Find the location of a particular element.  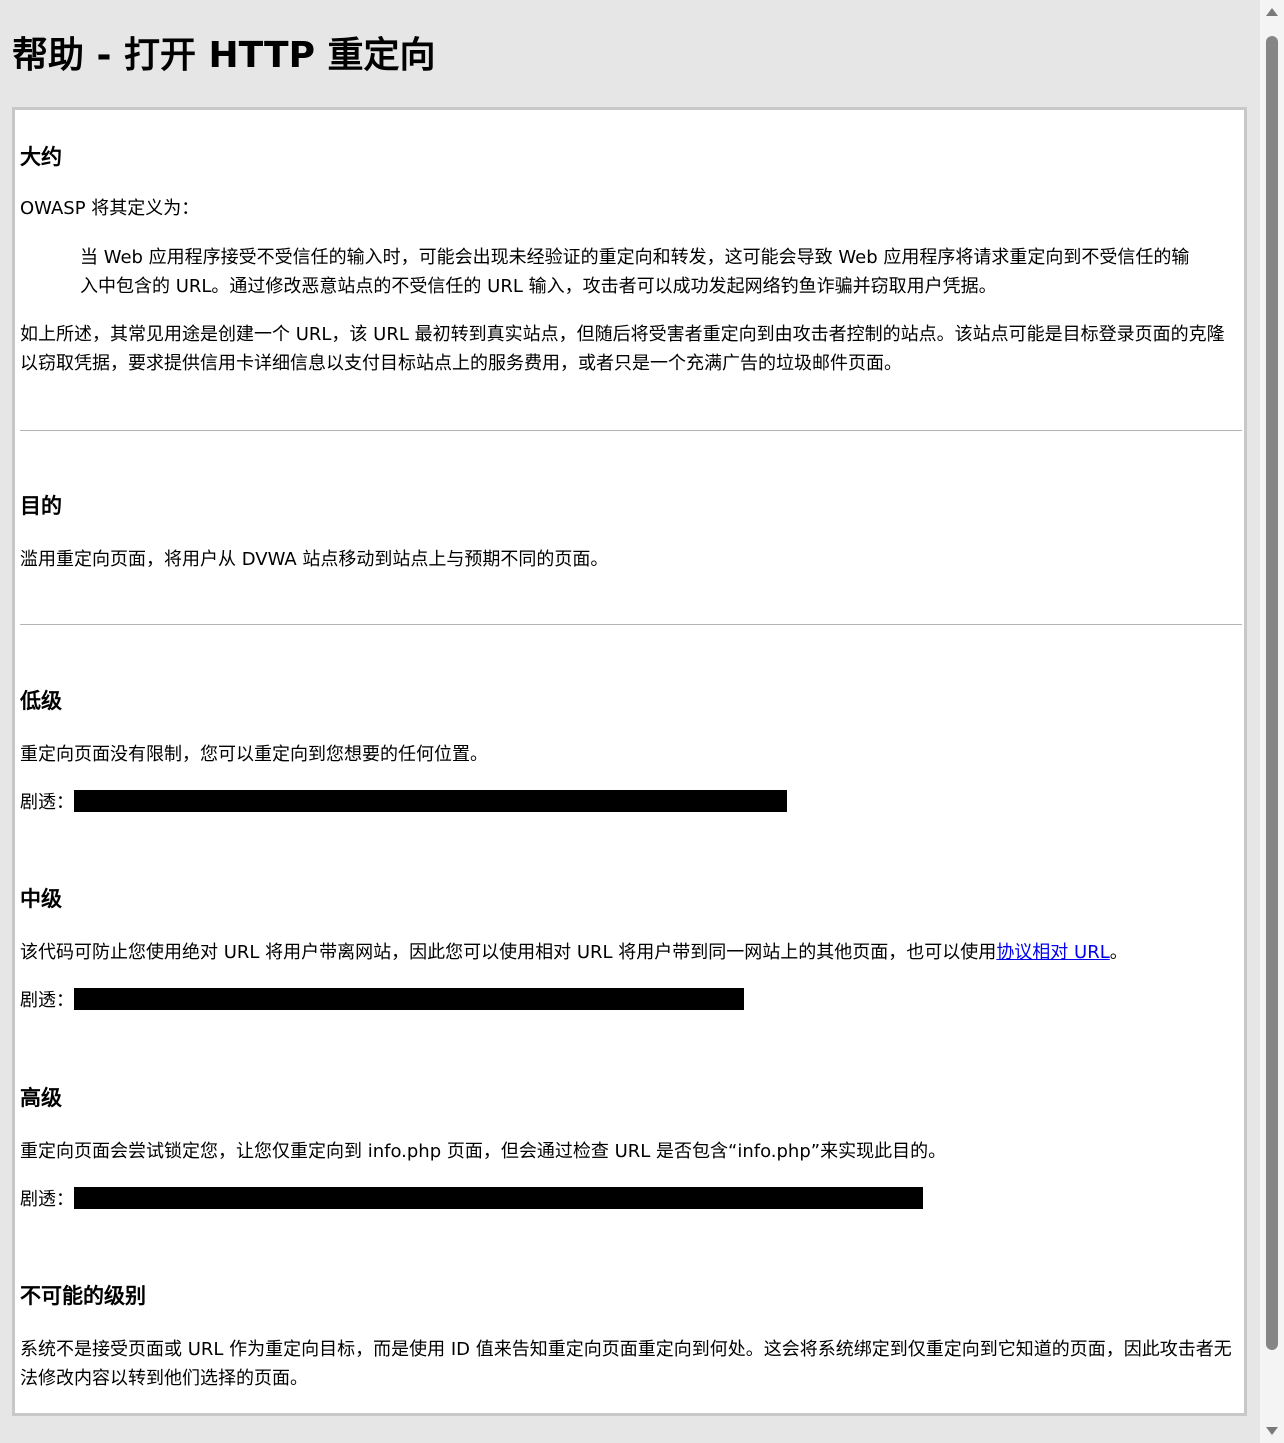

low-heading: 低级 is located at coordinates (41, 701).